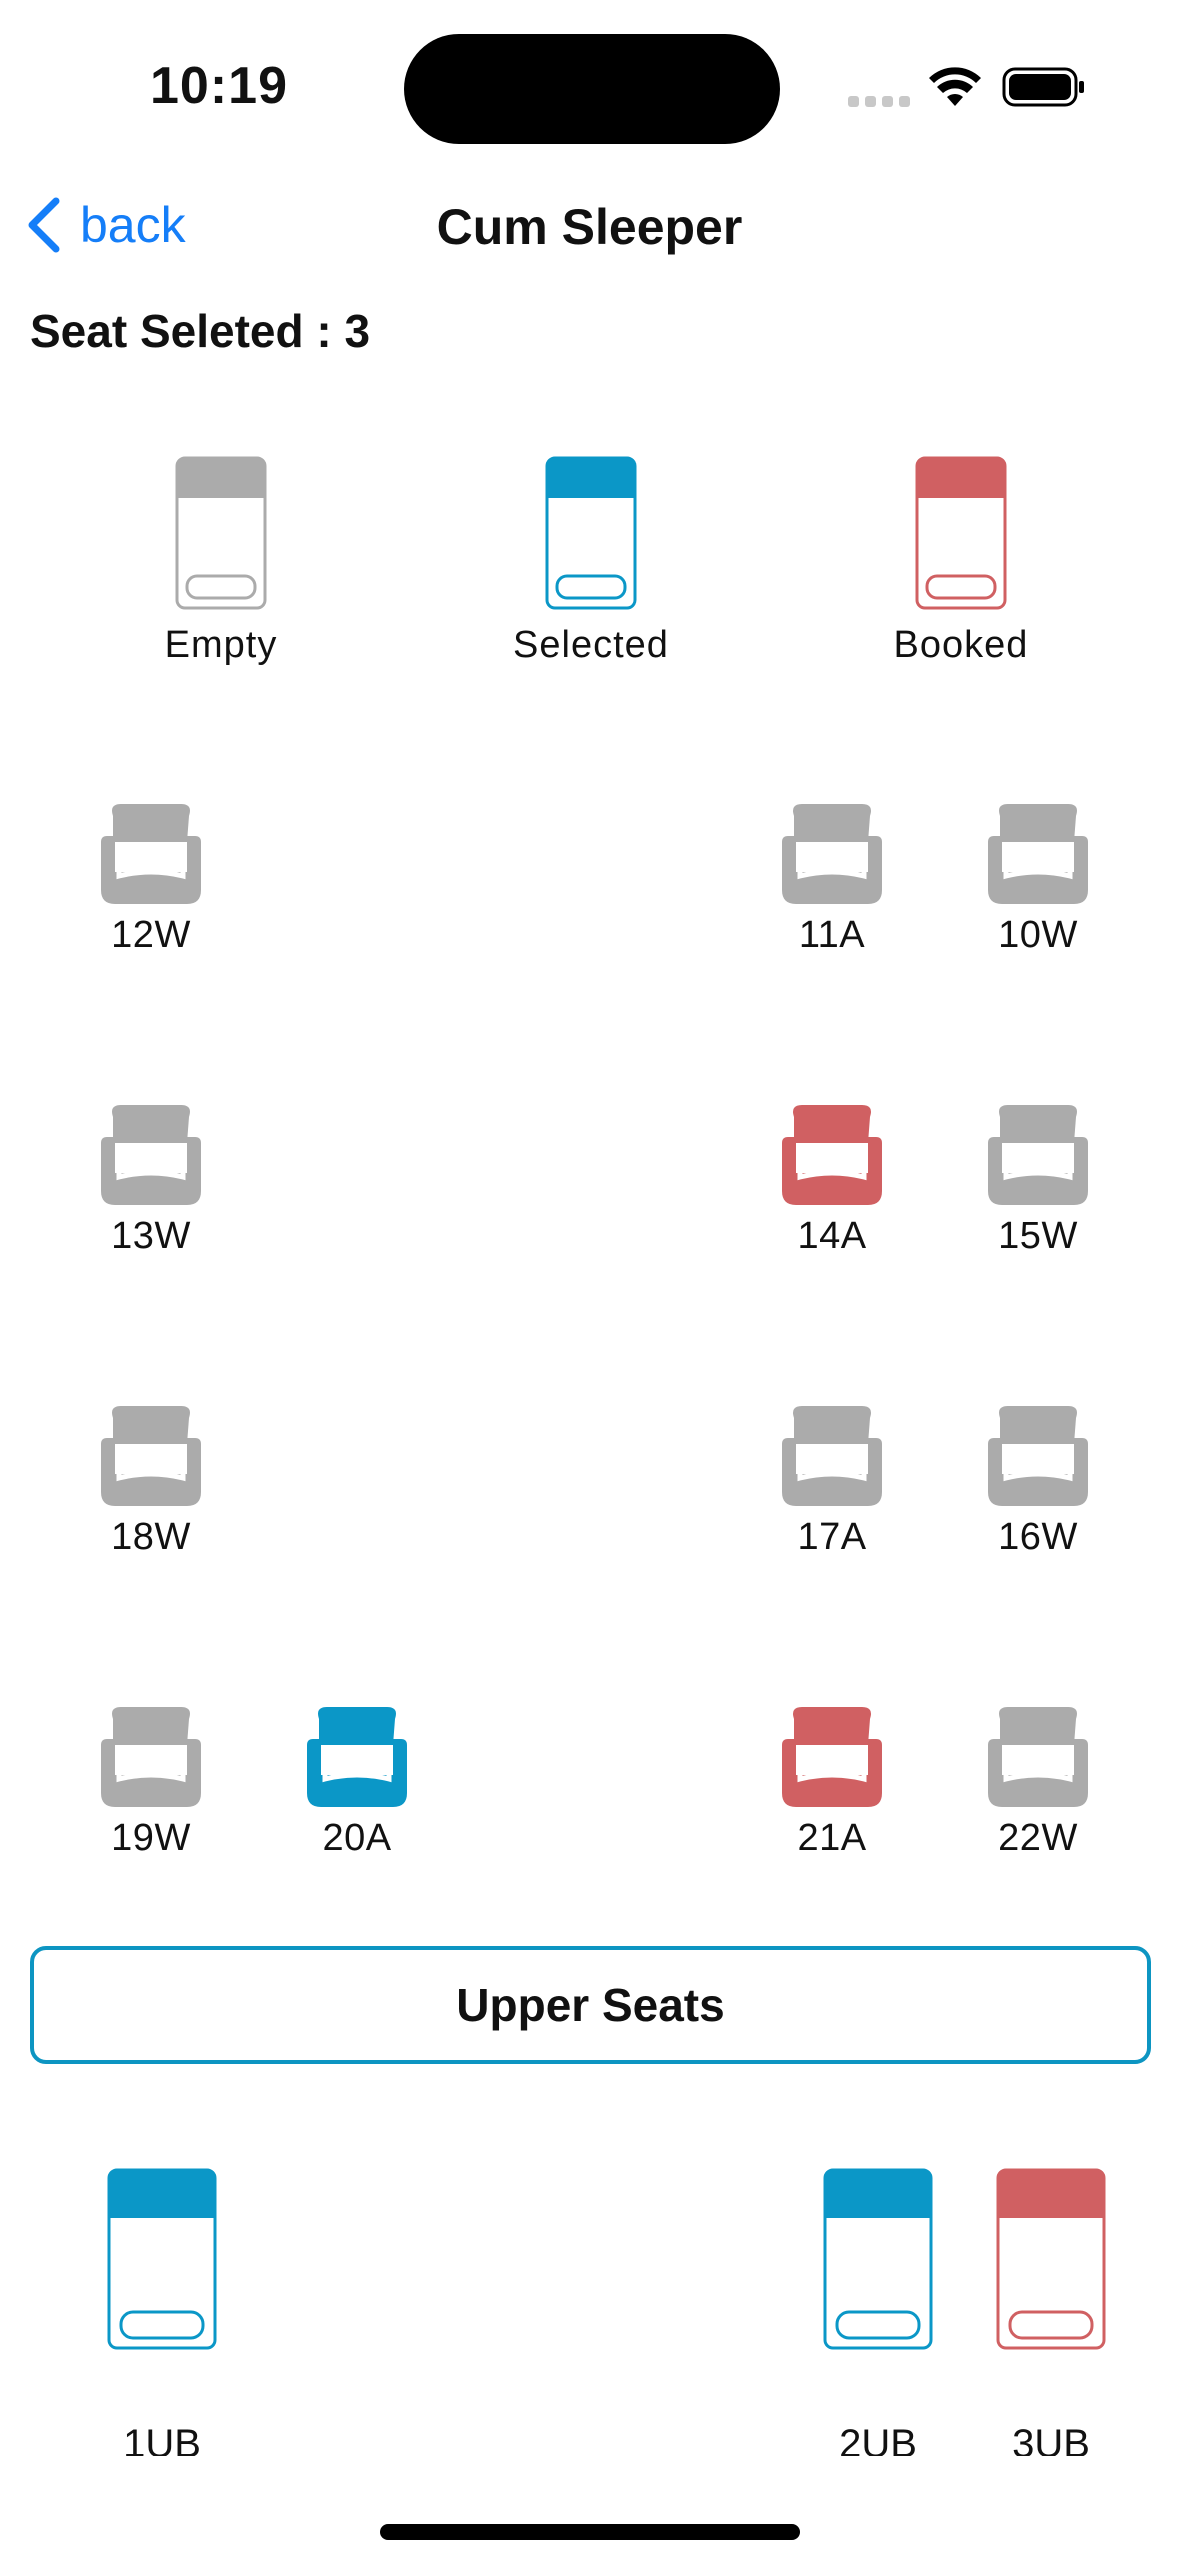  What do you see at coordinates (878, 2439) in the screenshot?
I see `berth-label: 2UB` at bounding box center [878, 2439].